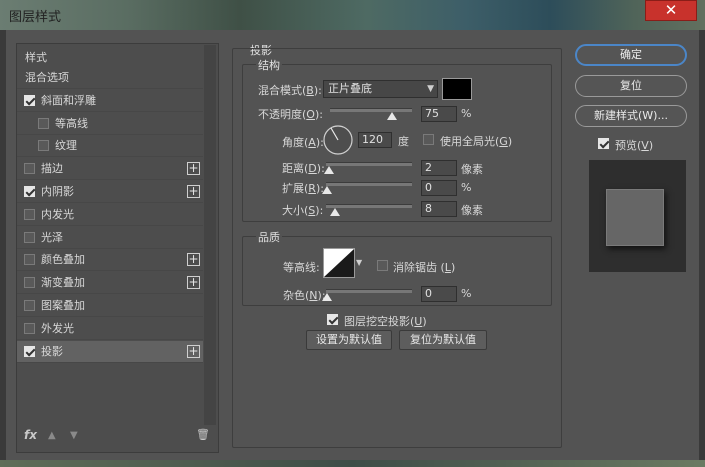 This screenshot has width=705, height=467. What do you see at coordinates (63, 305) in the screenshot?
I see `style-item-label: 图案叠加` at bounding box center [63, 305].